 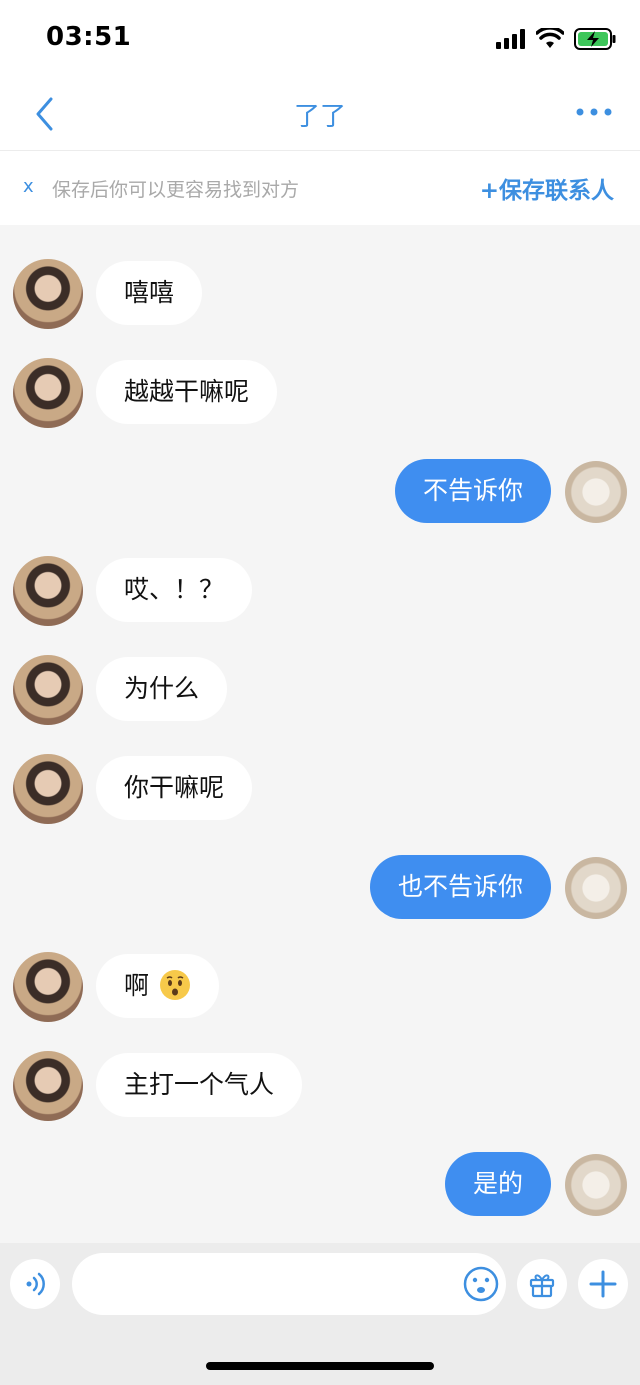 I want to click on voice-icon, so click(x=35, y=1284).